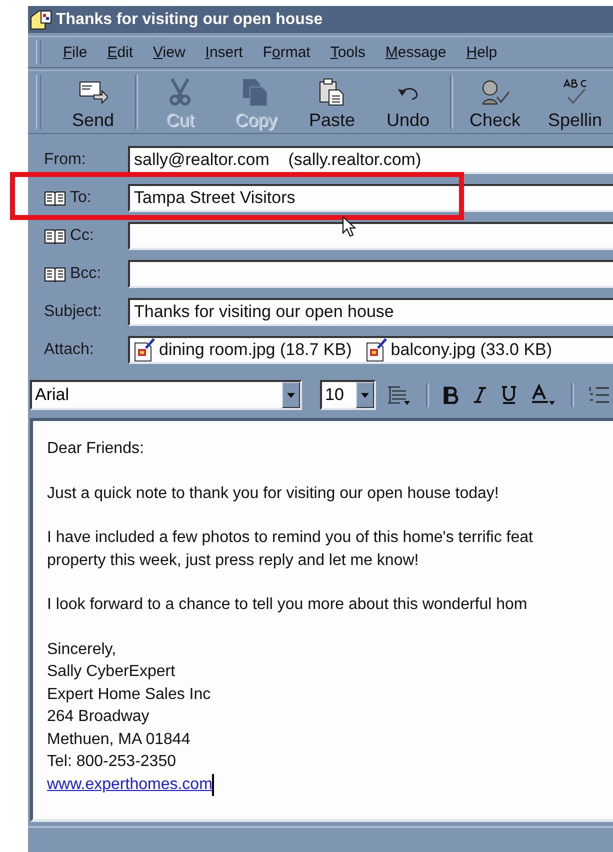 The height and width of the screenshot is (852, 613). Describe the element at coordinates (93, 91) in the screenshot. I see `envelope-icon` at that location.